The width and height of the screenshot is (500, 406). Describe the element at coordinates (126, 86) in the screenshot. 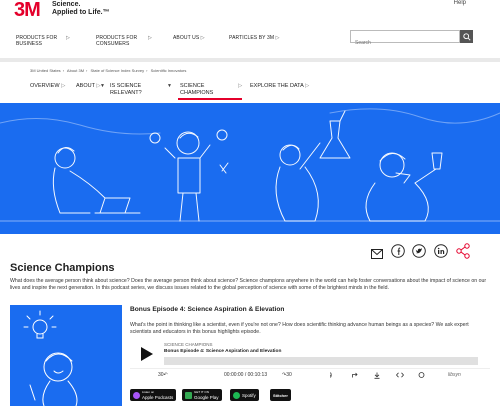

I see `subnav-label: IS SCIENCE` at that location.